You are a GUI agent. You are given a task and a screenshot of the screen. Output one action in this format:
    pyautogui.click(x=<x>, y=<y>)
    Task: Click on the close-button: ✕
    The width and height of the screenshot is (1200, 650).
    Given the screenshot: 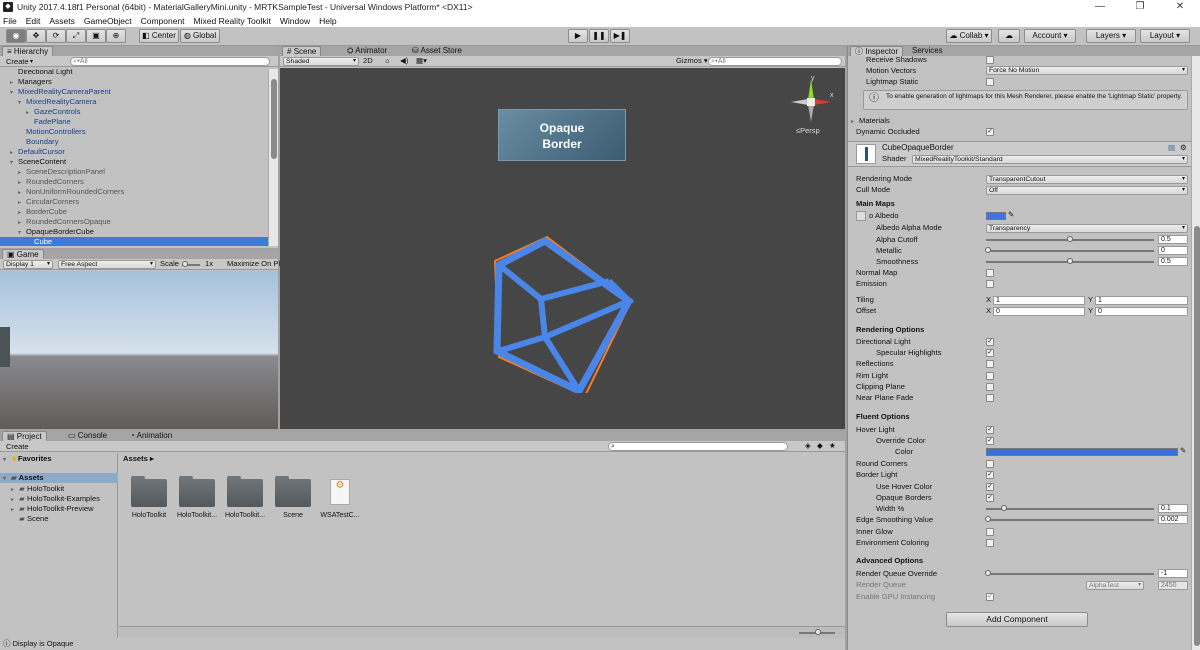 What is the action you would take?
    pyautogui.click(x=1180, y=7)
    